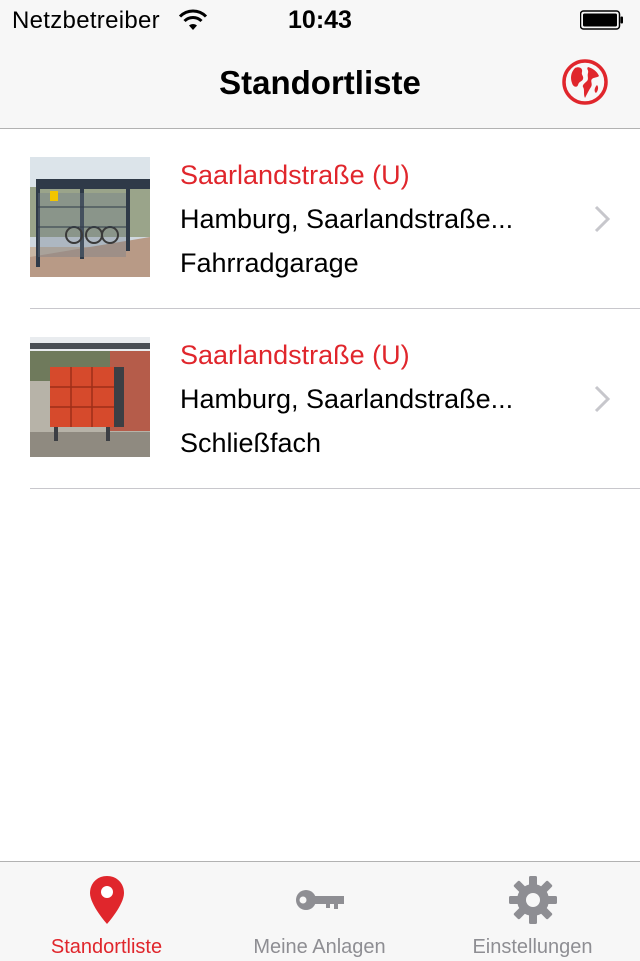 This screenshot has width=640, height=961. I want to click on bike-garage-thumbnail, so click(90, 217).